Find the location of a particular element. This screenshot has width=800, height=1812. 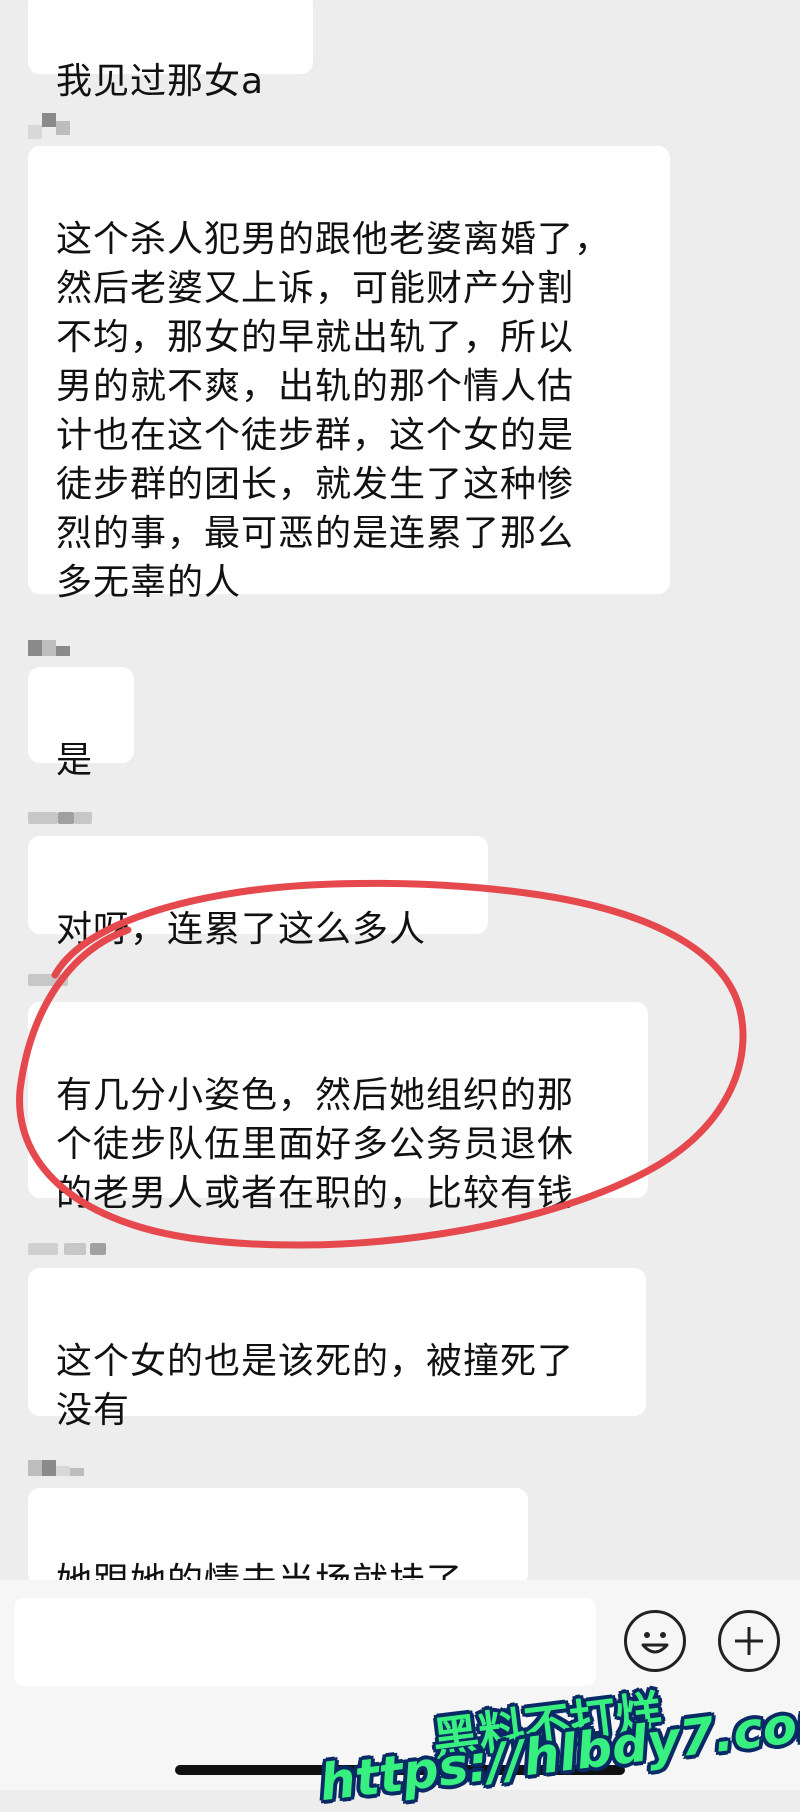

plus-icon is located at coordinates (749, 1641).